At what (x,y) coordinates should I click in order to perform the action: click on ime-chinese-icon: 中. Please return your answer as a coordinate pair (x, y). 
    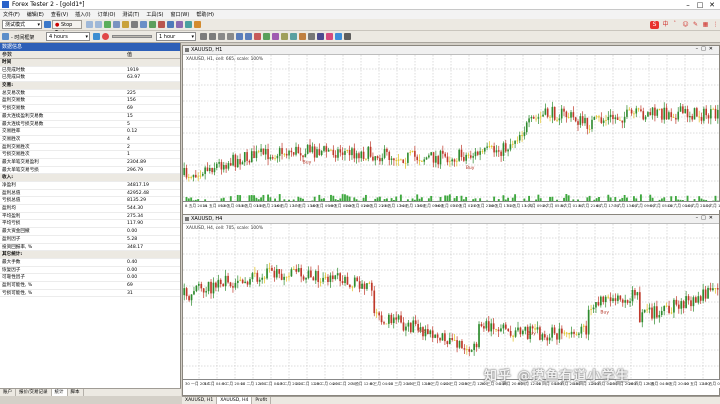
    Looking at the image, I should click on (665, 25).